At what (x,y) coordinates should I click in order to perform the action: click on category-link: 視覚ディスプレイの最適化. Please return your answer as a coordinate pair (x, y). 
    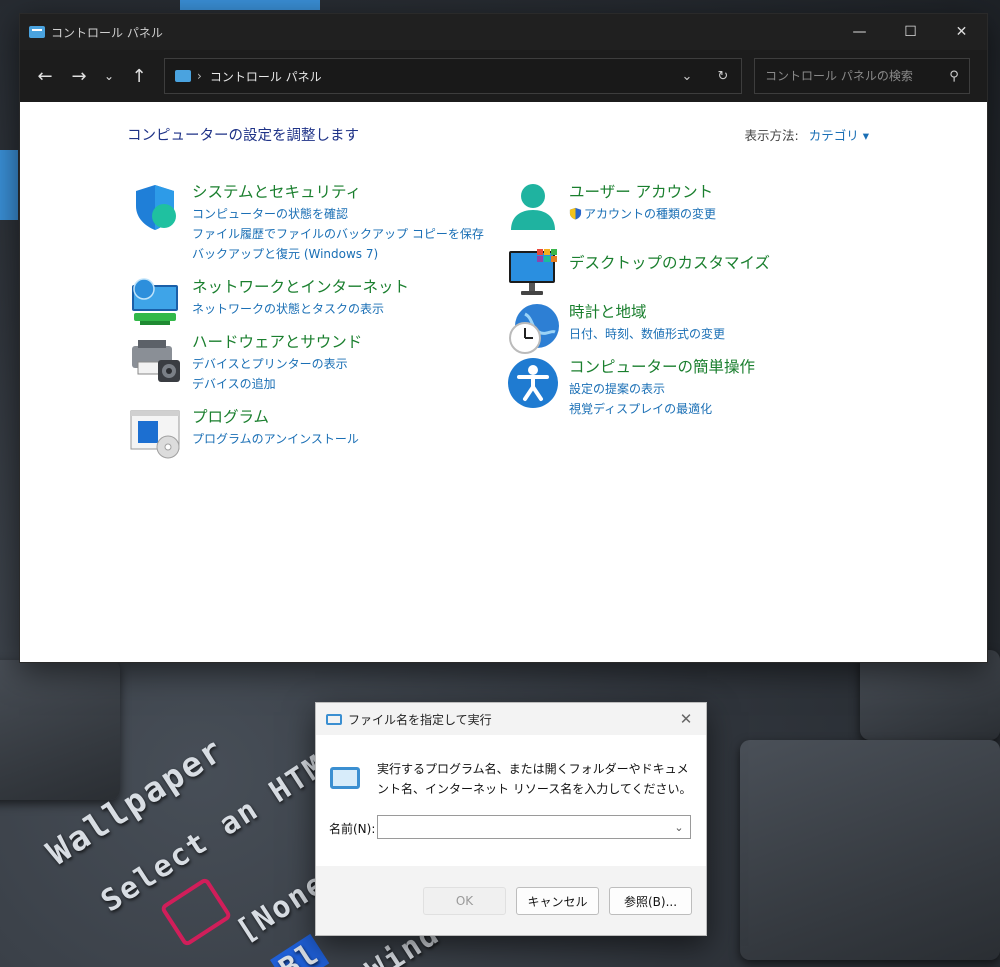
    Looking at the image, I should click on (662, 409).